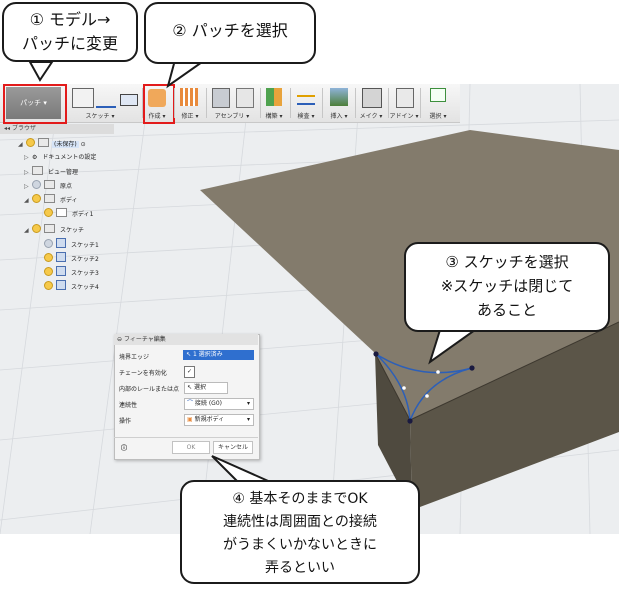 The image size is (619, 589). I want to click on callout-2-line1: ② パッチを選択, so click(230, 30).